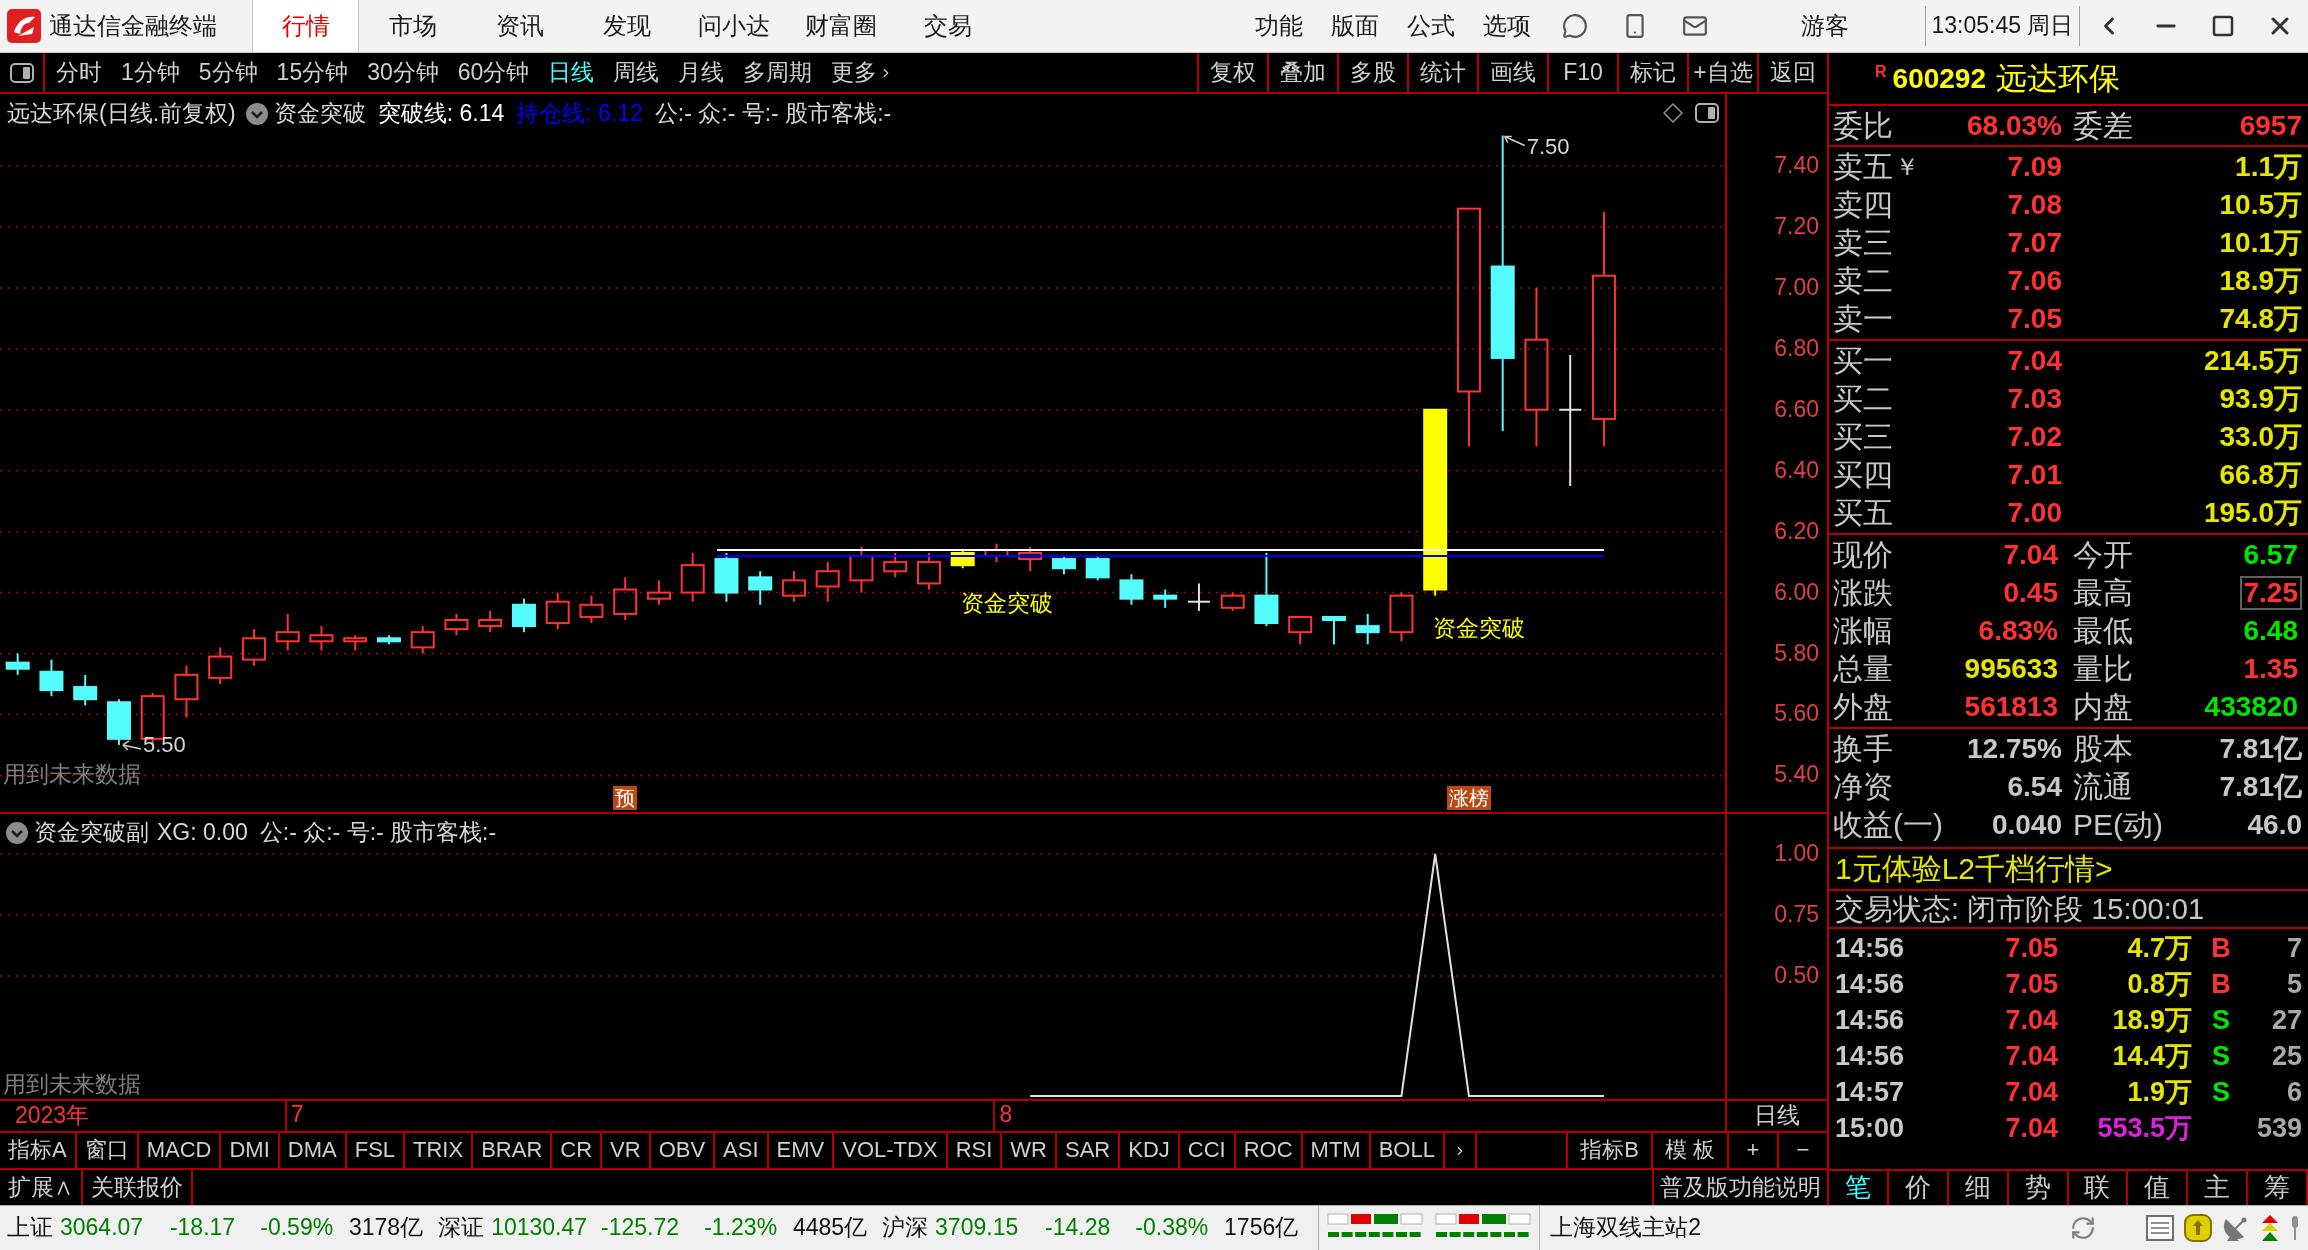 Image resolution: width=2308 pixels, height=1250 pixels. I want to click on menu-item: 公式, so click(1431, 26).